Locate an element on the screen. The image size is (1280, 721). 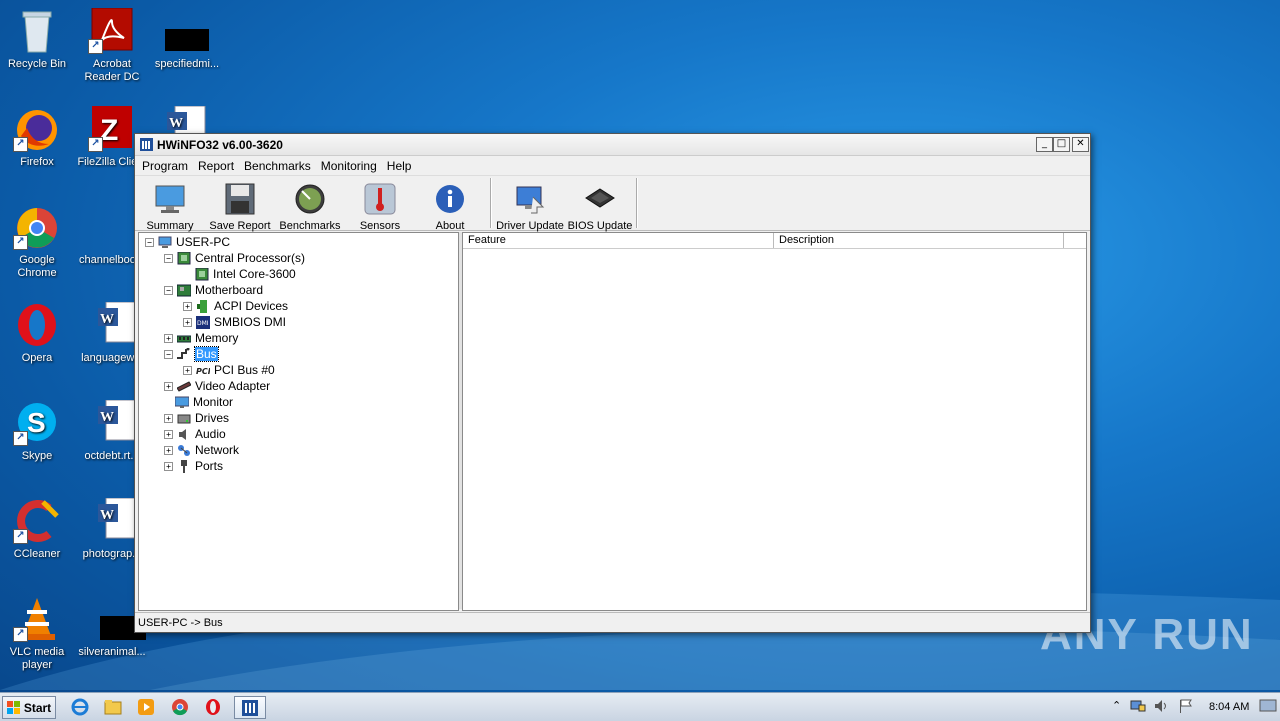
taskbar-hwinfo-button is located at coordinates (250, 707).